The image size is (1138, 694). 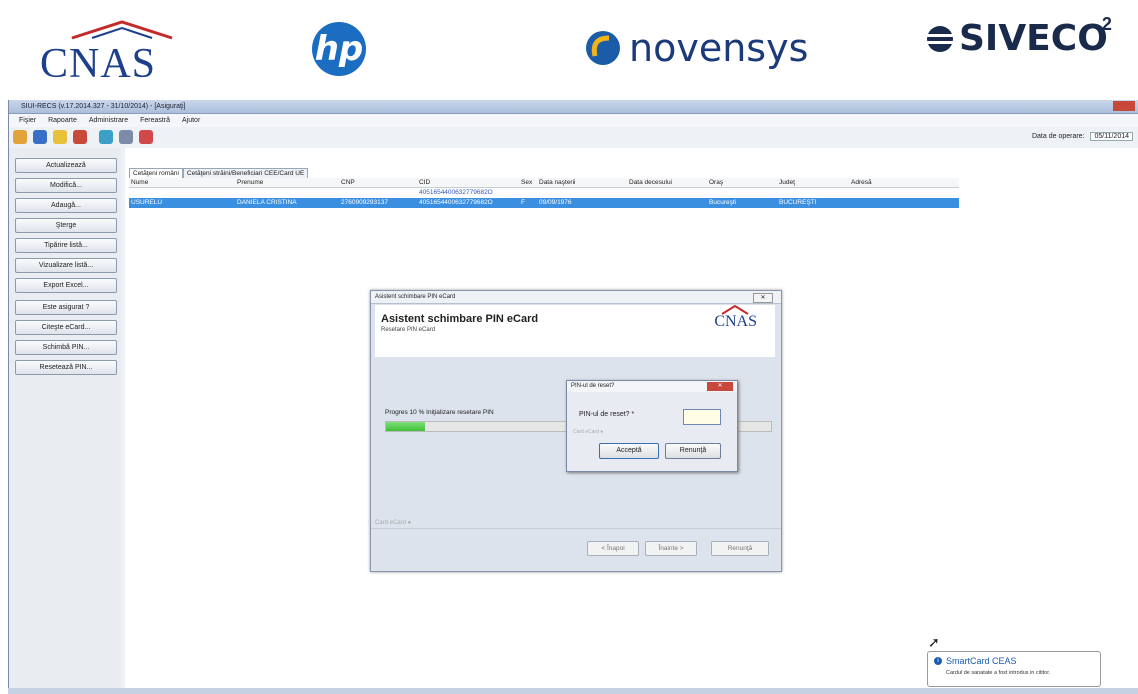 What do you see at coordinates (629, 451) in the screenshot?
I see `accept-button: Acceptă` at bounding box center [629, 451].